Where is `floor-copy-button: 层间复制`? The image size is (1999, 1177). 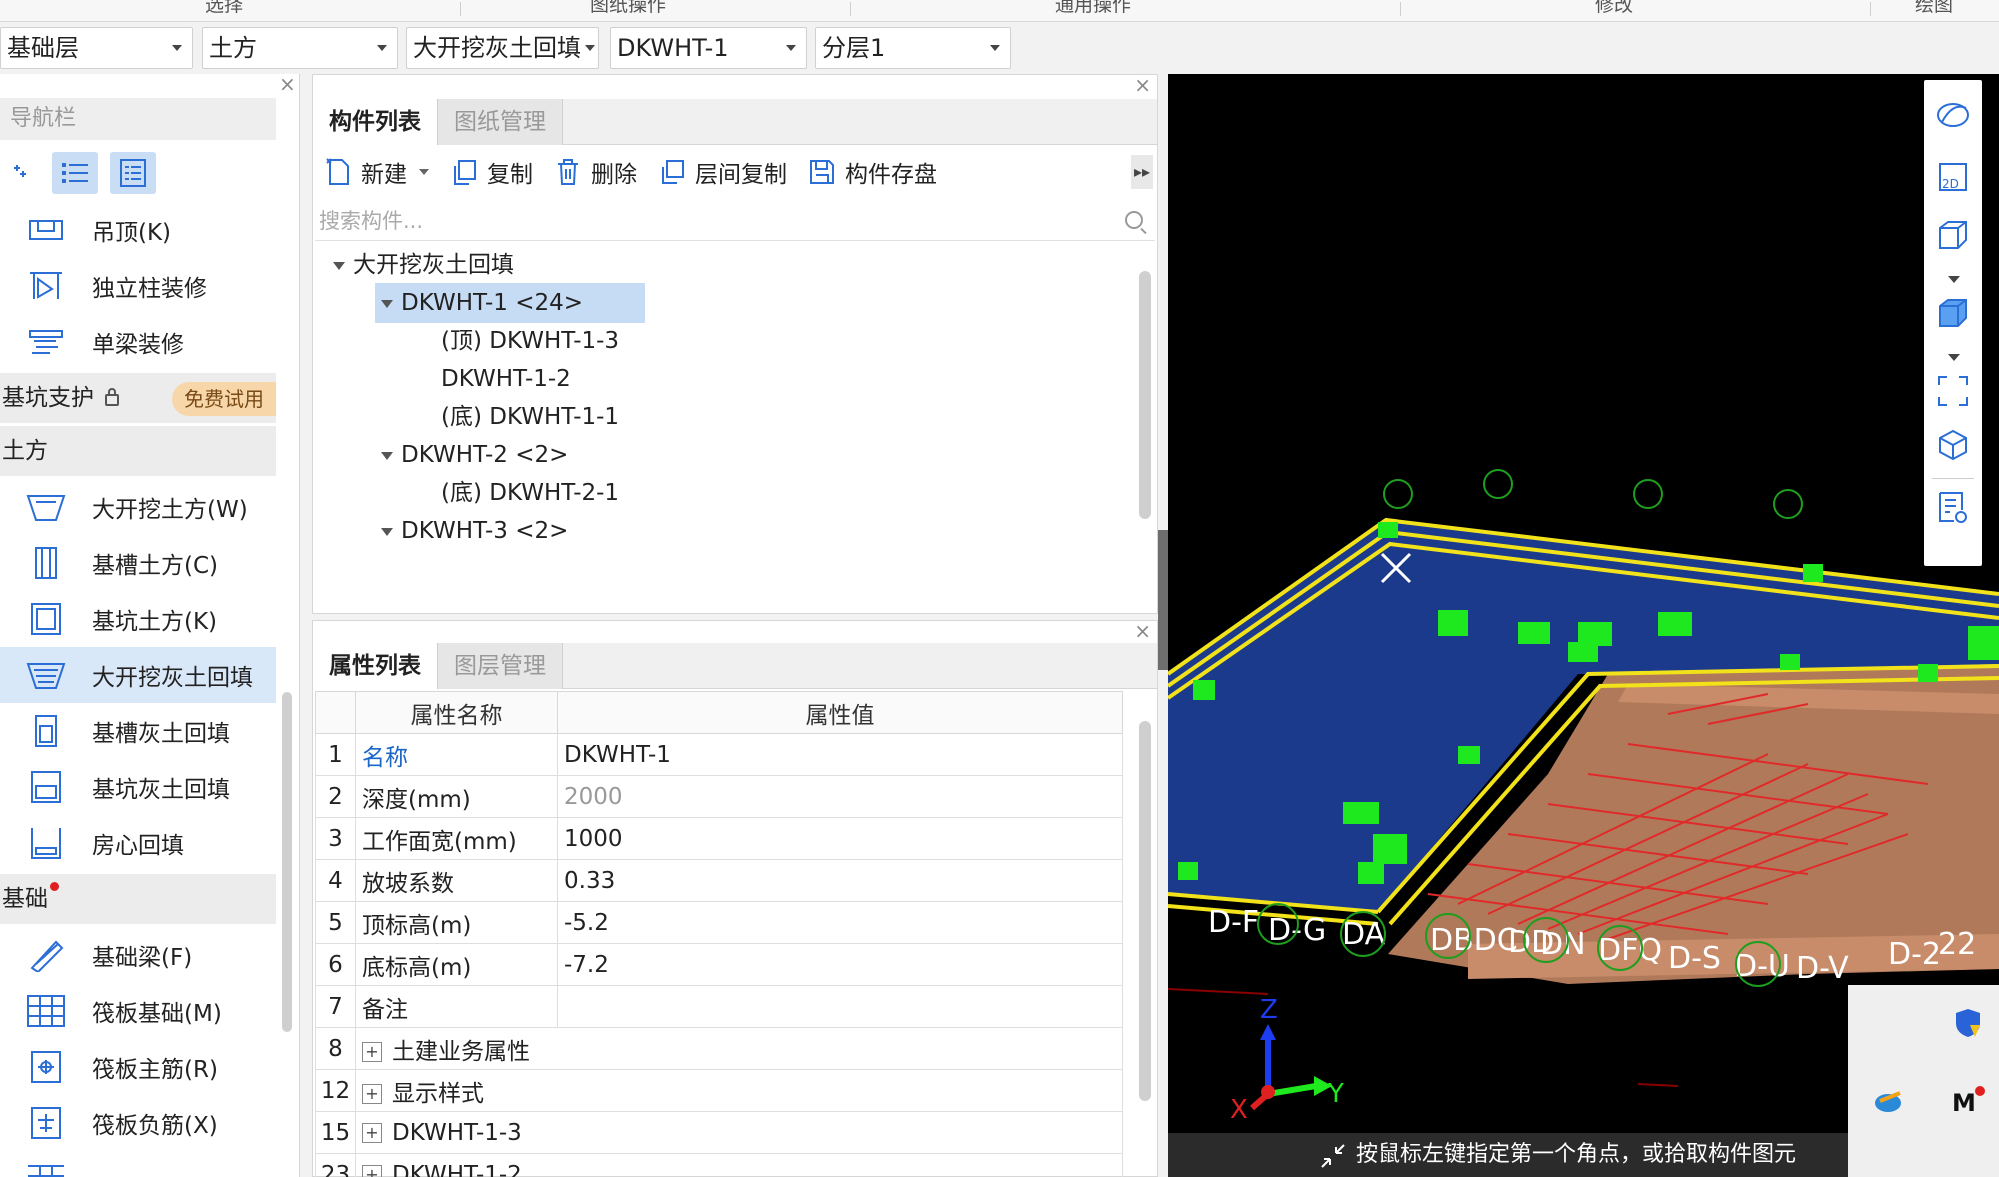
floor-copy-button: 层间复制 is located at coordinates (722, 172).